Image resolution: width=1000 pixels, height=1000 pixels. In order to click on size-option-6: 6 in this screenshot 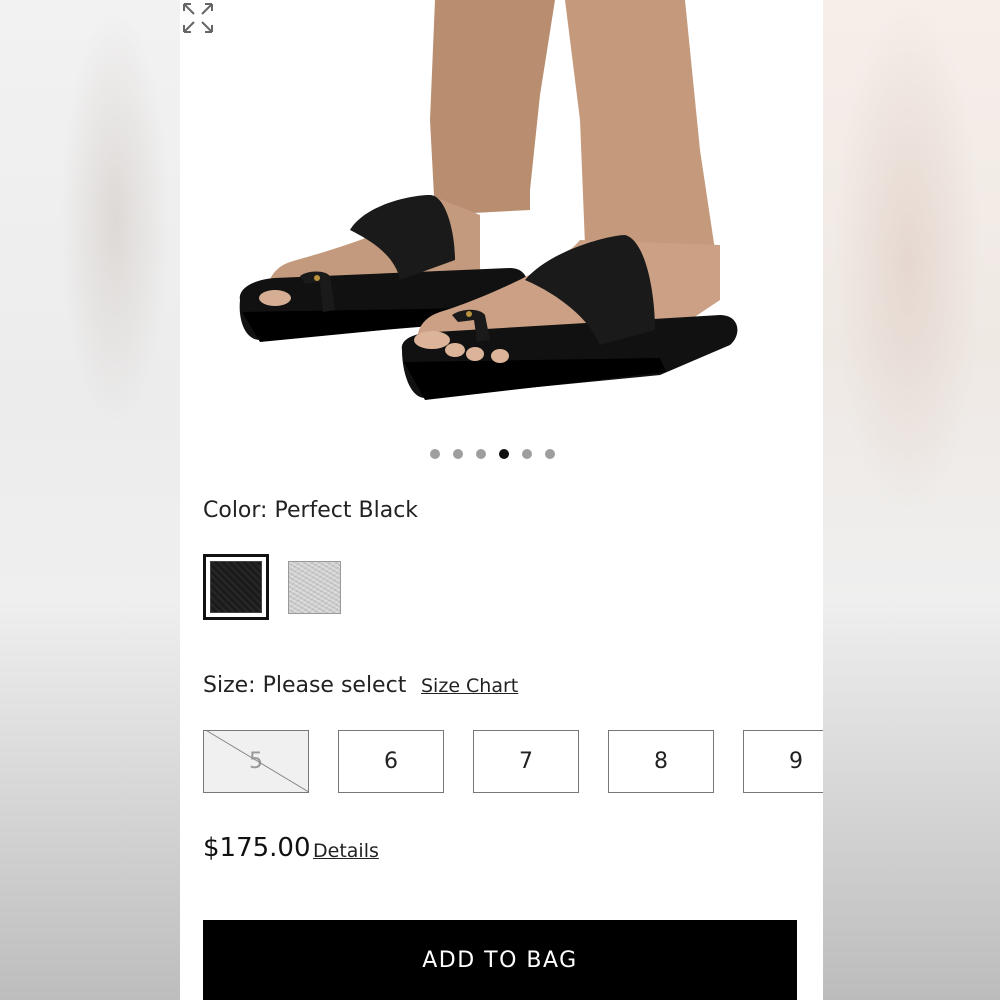, I will do `click(391, 761)`.